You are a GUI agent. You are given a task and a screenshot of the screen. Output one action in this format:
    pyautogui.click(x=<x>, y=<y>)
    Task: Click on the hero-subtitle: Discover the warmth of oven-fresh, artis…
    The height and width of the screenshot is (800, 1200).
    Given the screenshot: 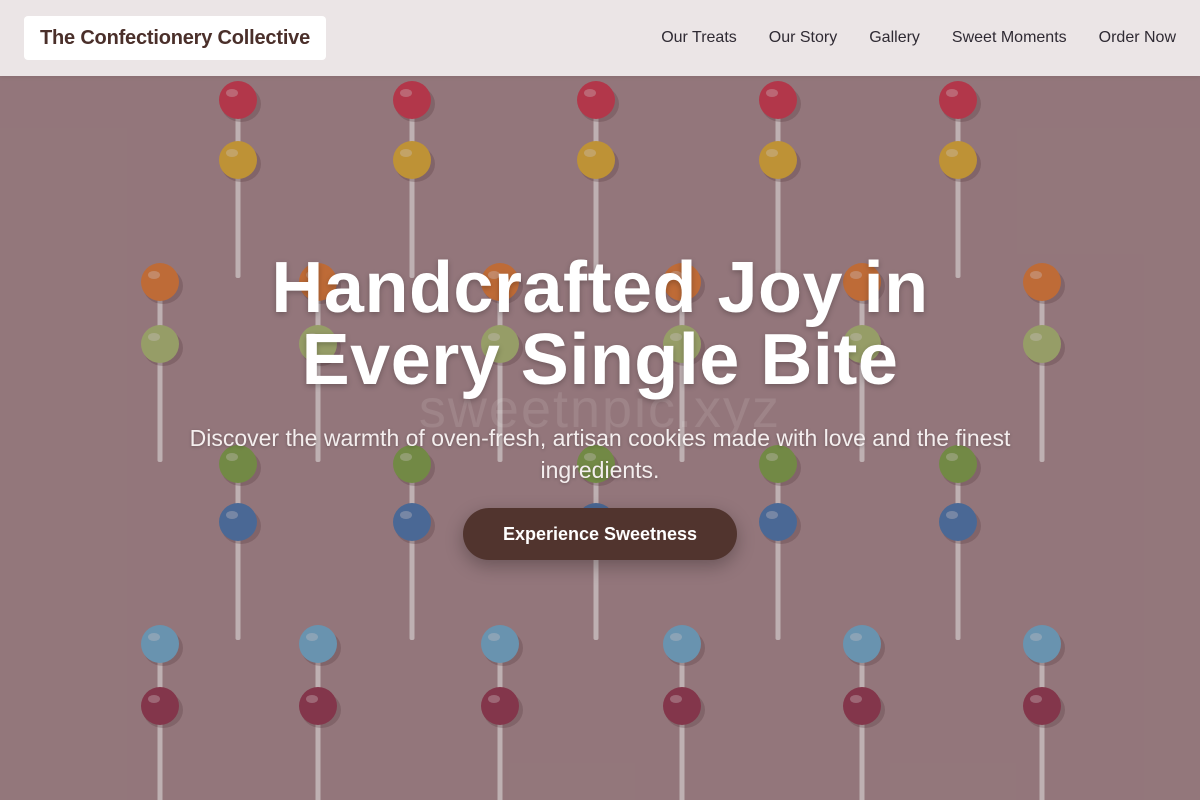 What is the action you would take?
    pyautogui.click(x=600, y=454)
    